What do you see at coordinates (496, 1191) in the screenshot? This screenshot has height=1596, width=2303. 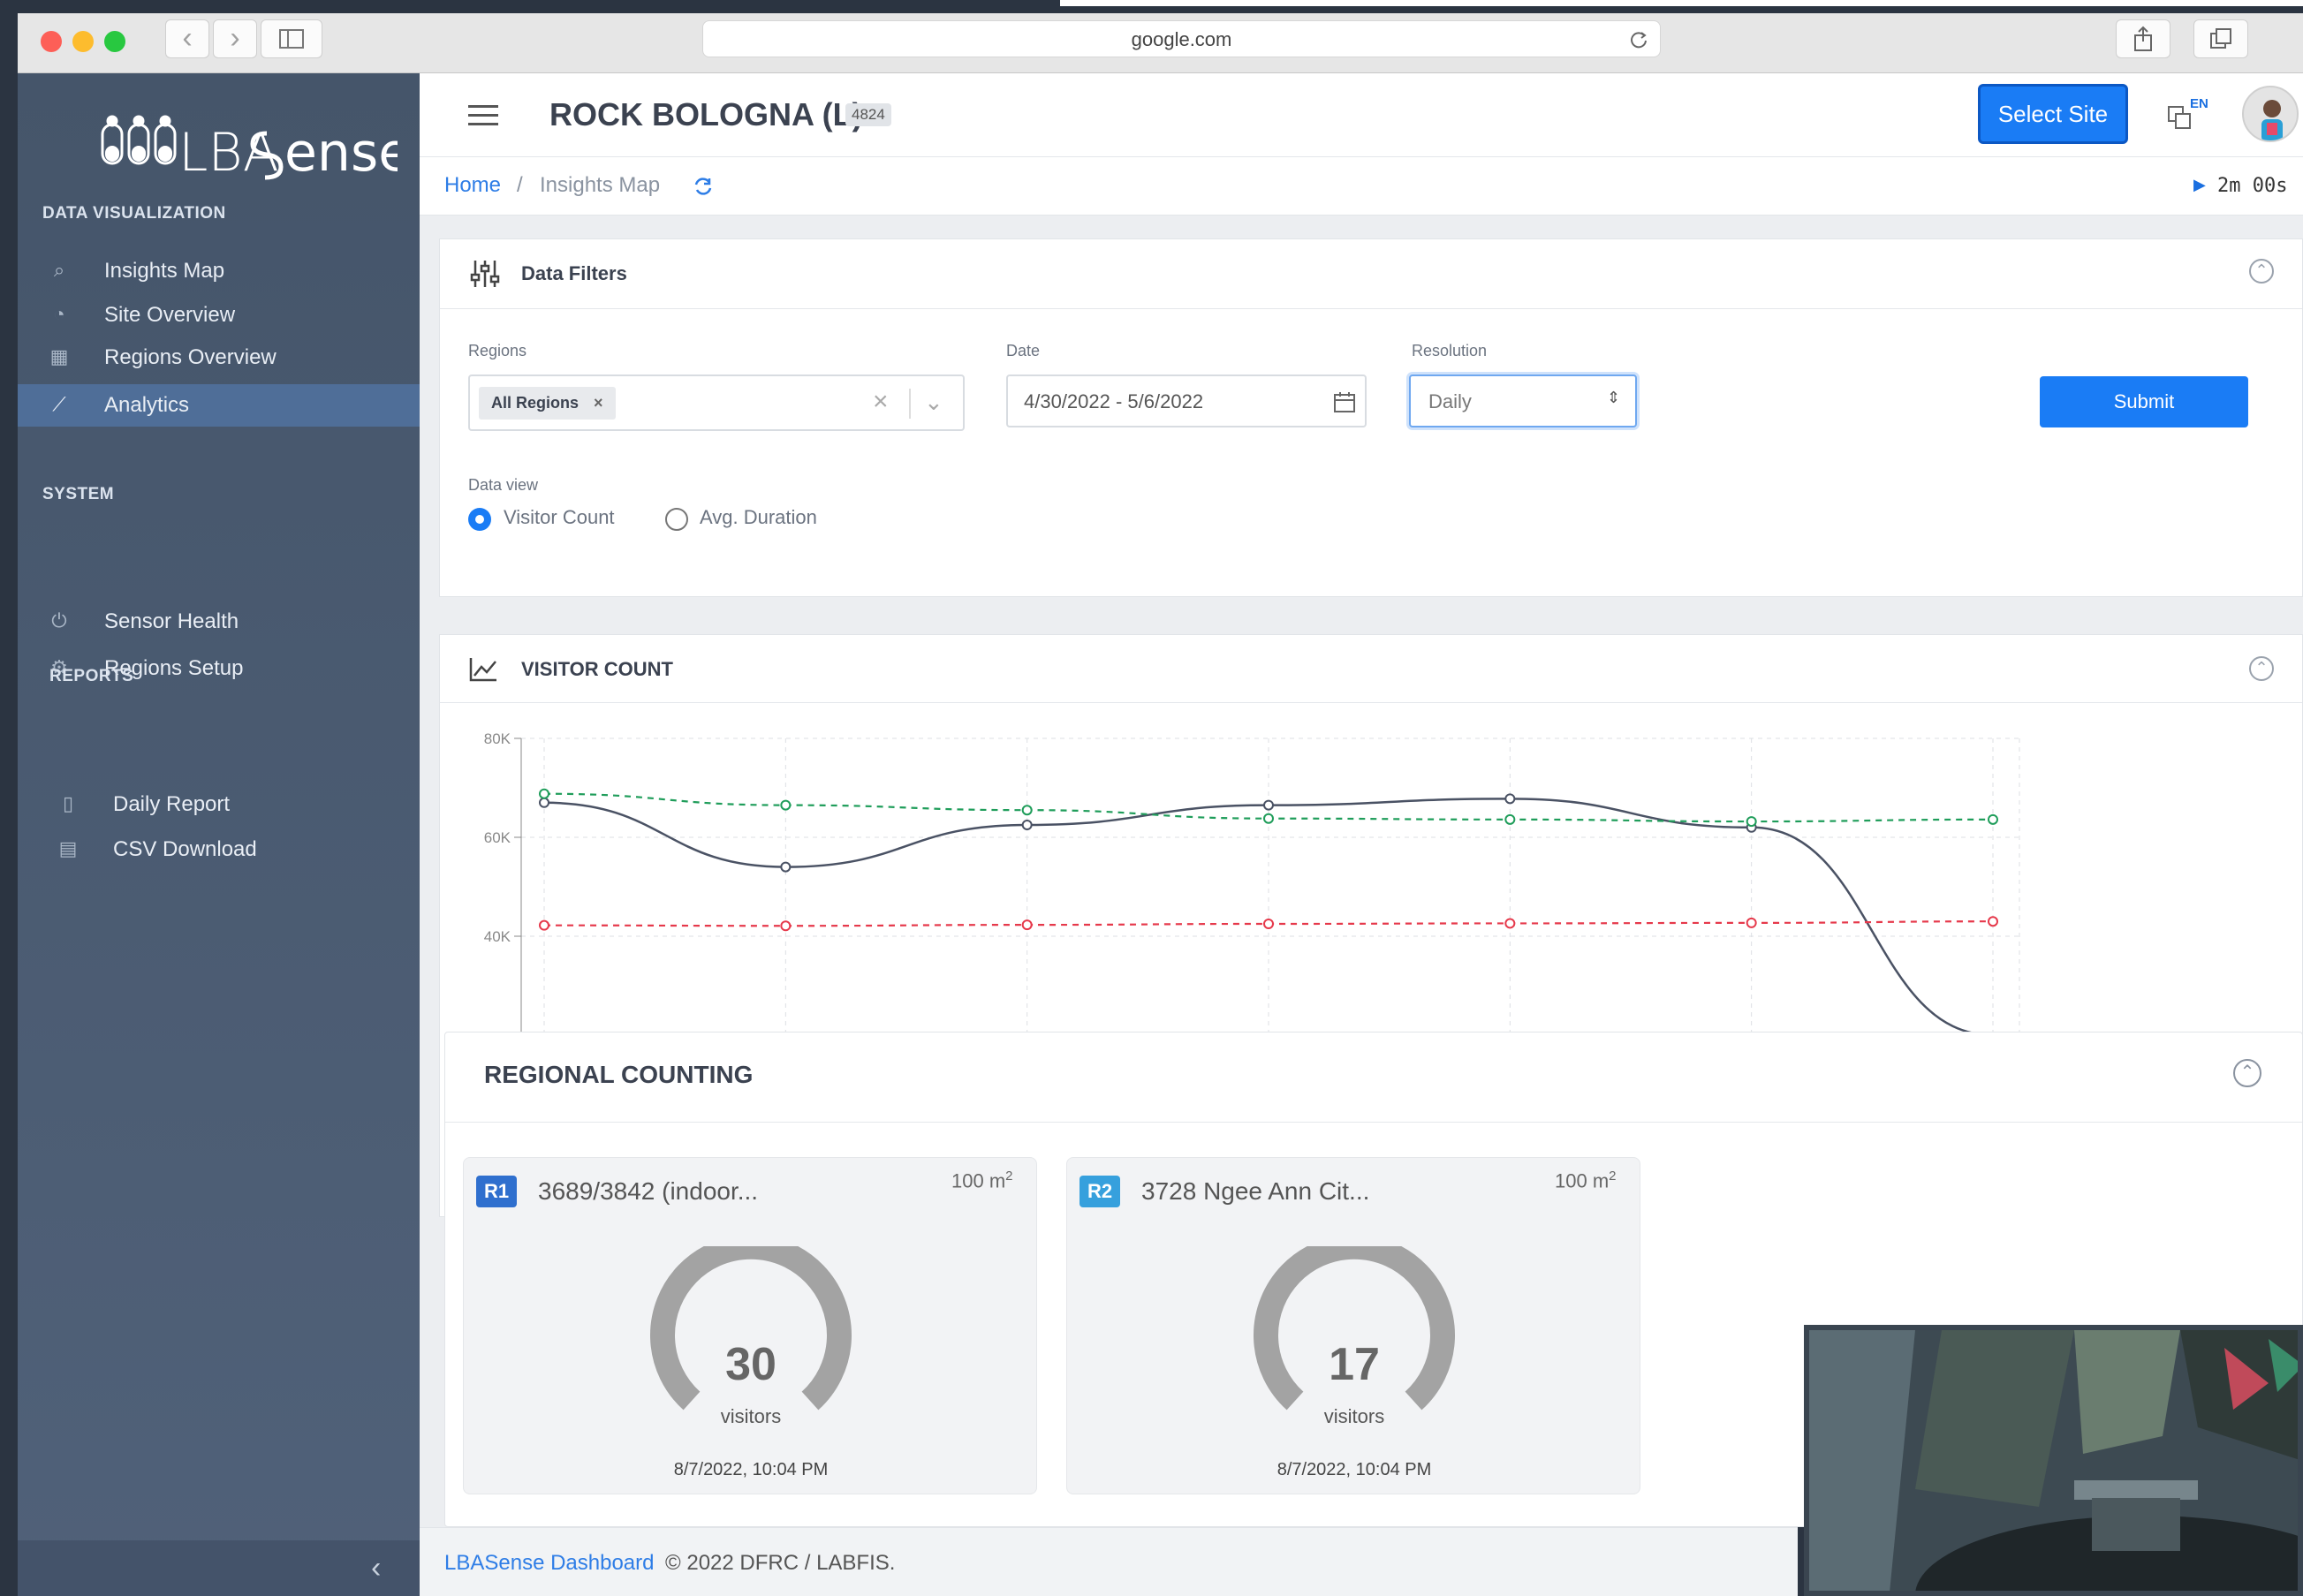 I see `region-badge: R1` at bounding box center [496, 1191].